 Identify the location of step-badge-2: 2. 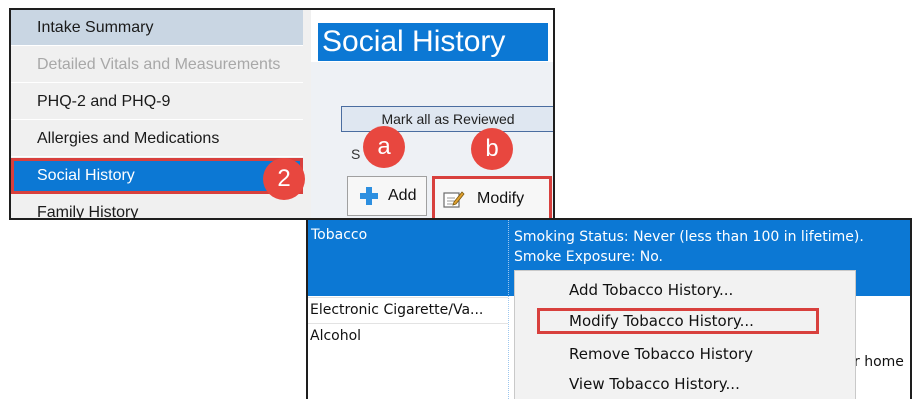
(284, 179).